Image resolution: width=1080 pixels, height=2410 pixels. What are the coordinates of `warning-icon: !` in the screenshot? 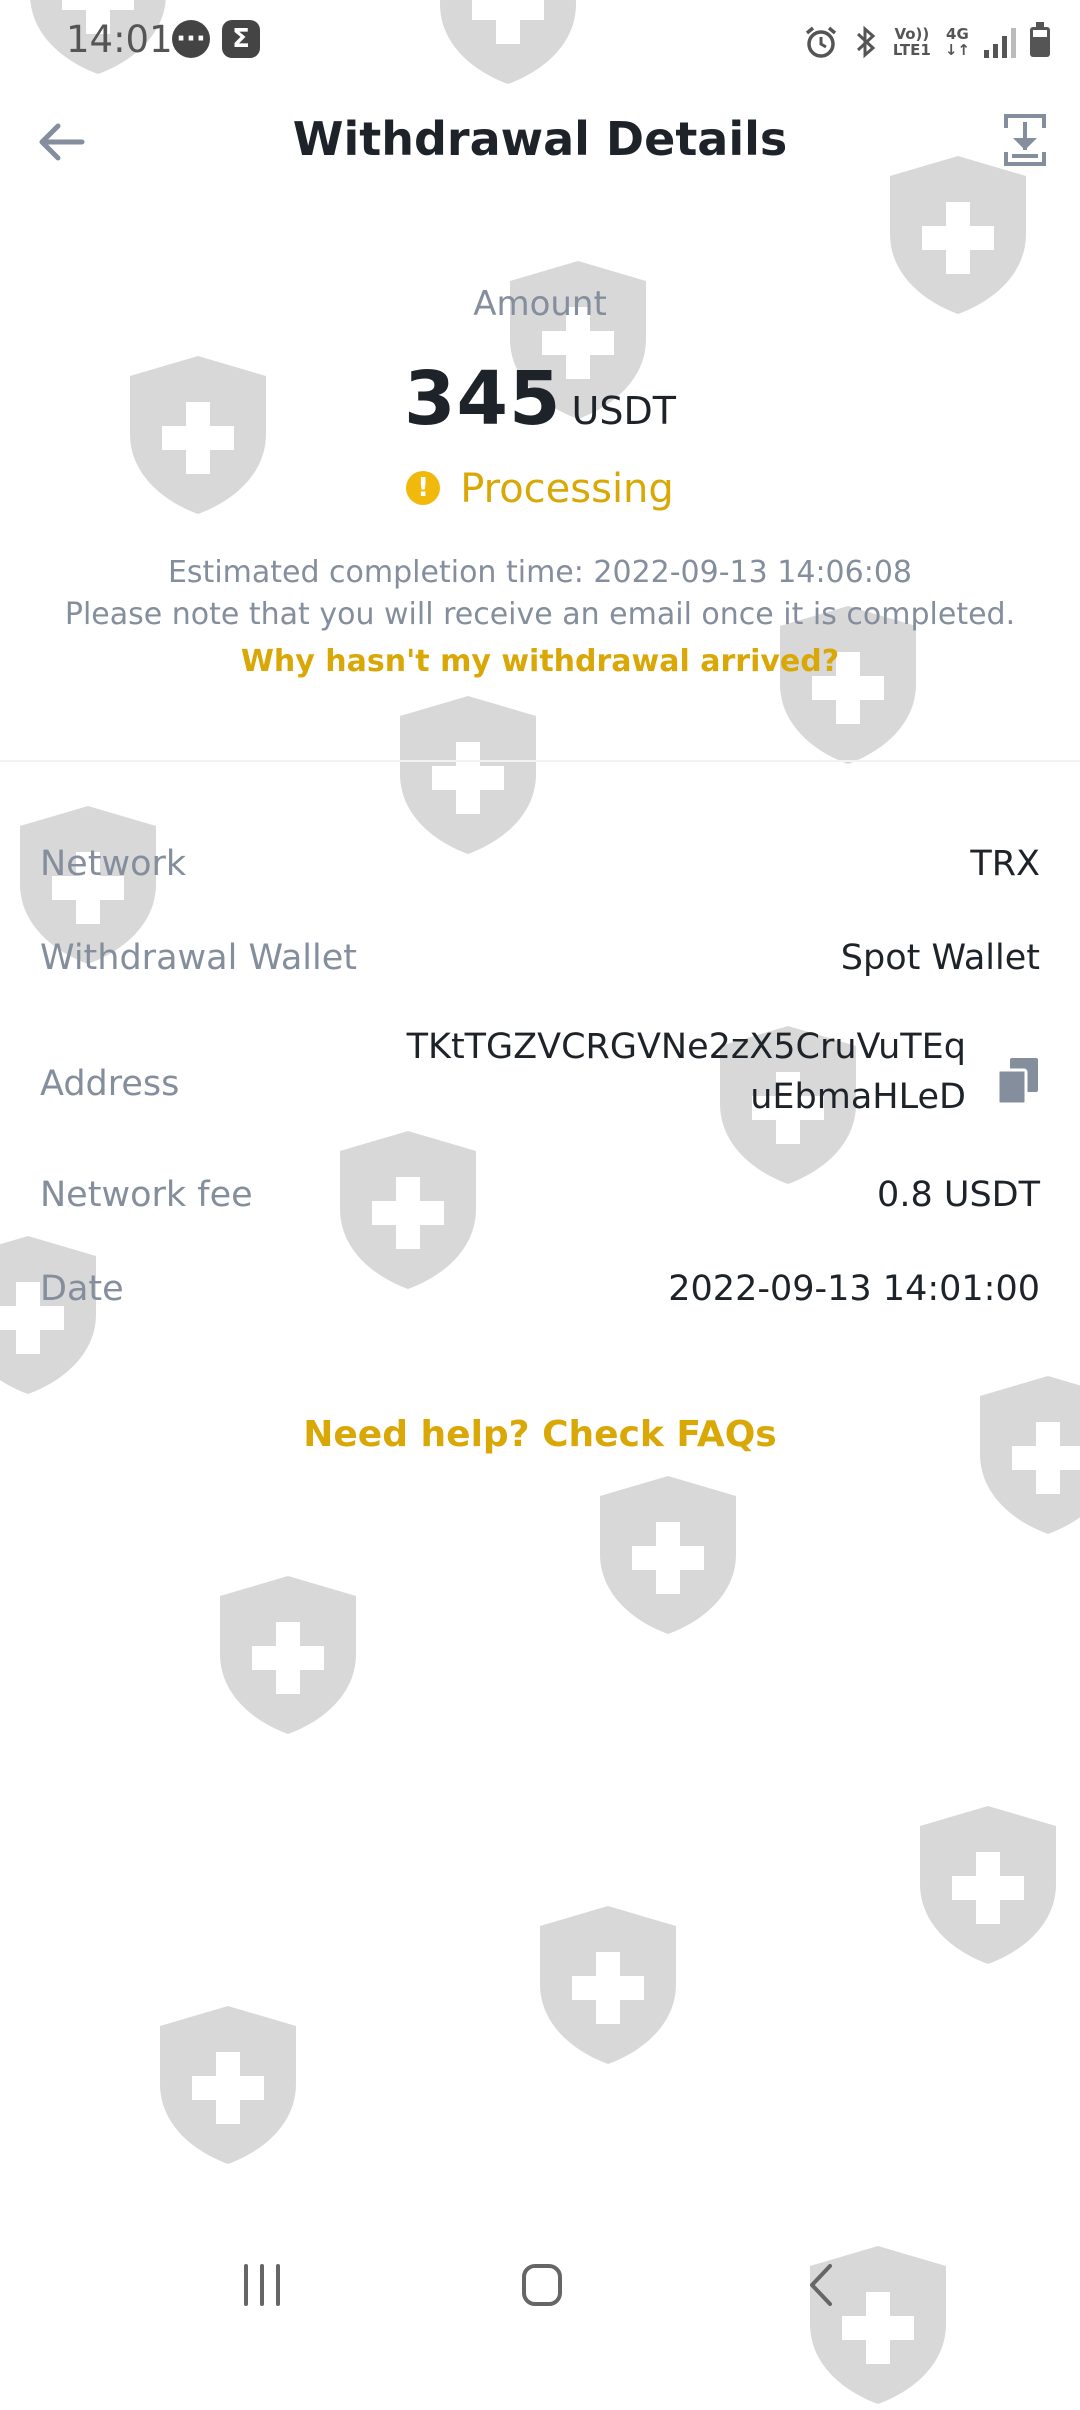 It's located at (423, 488).